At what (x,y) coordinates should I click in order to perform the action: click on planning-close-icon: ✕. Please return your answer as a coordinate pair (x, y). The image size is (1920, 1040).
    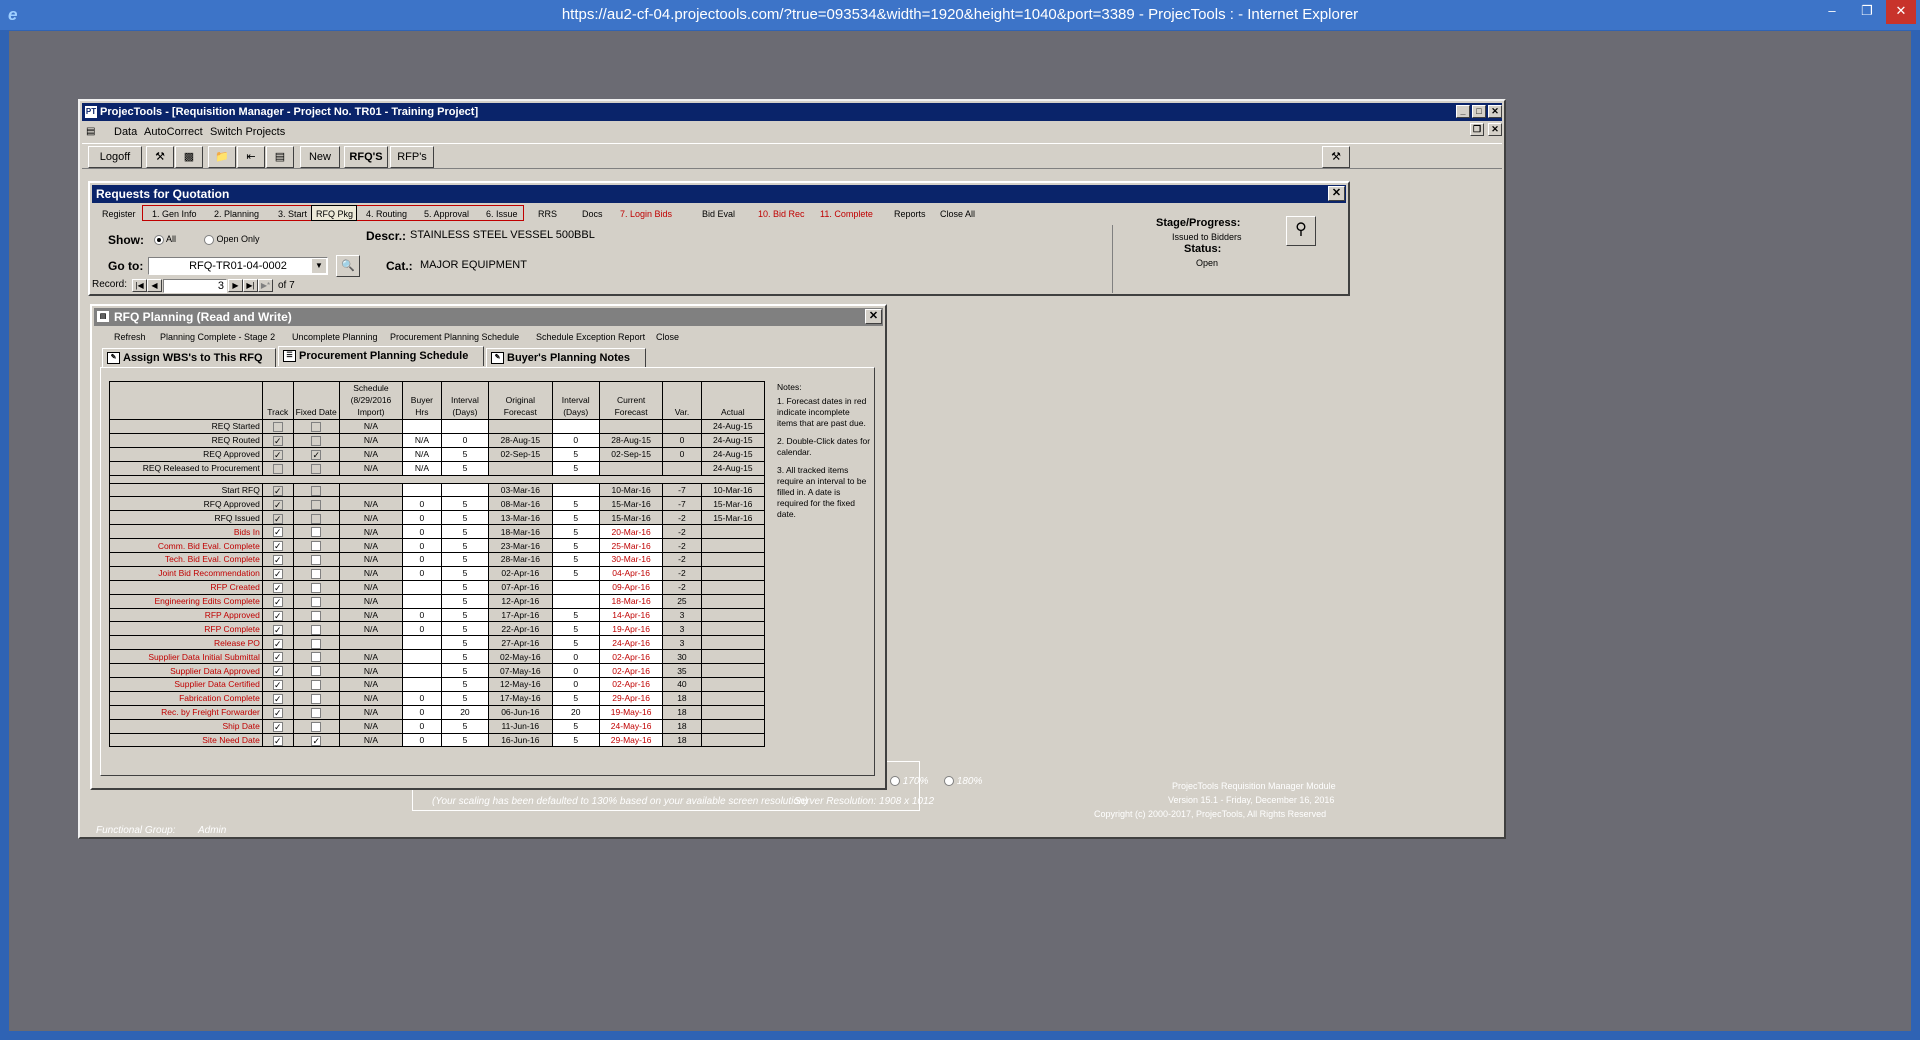
    Looking at the image, I should click on (873, 316).